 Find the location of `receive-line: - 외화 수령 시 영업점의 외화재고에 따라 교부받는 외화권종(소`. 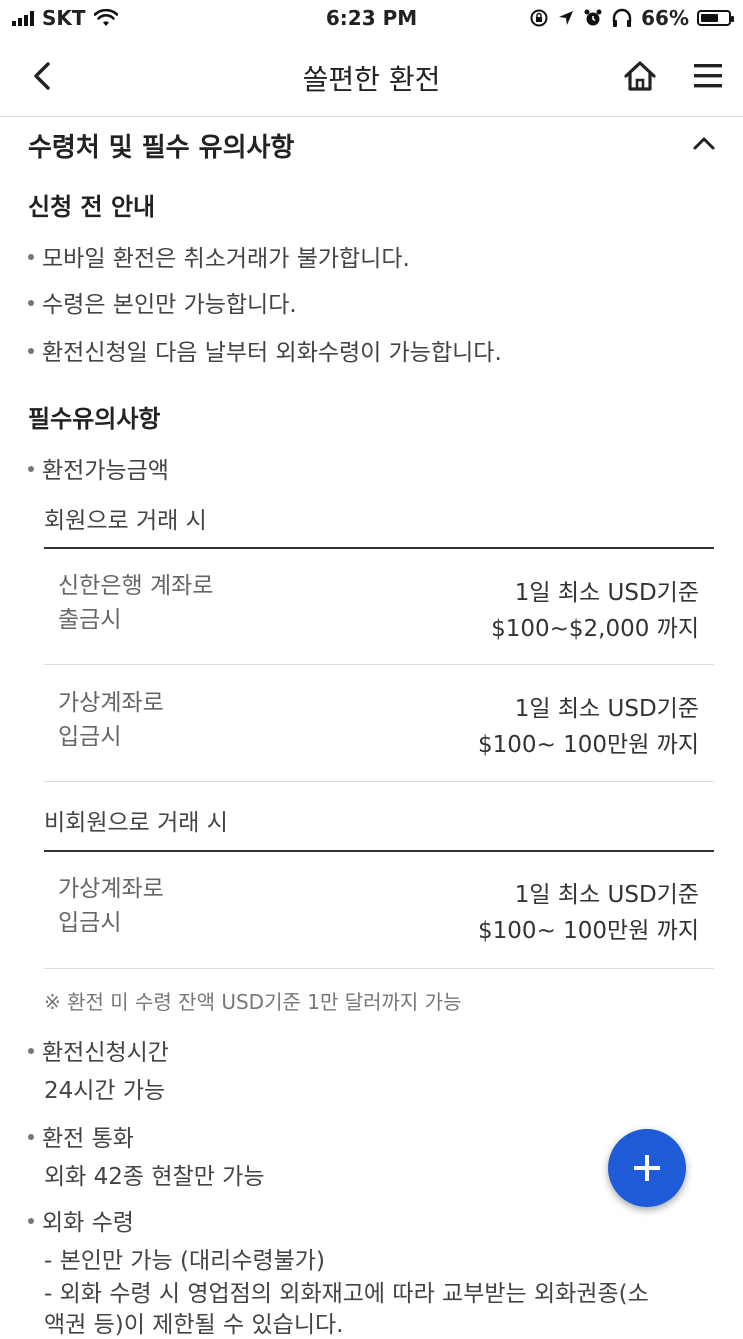

receive-line: - 외화 수령 시 영업점의 외화재고에 따라 교부받는 외화권종(소 is located at coordinates (346, 1294).